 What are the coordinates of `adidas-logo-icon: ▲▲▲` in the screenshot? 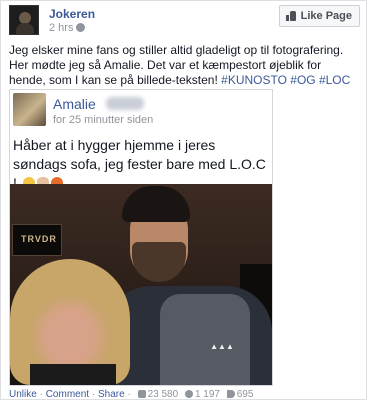 It's located at (222, 346).